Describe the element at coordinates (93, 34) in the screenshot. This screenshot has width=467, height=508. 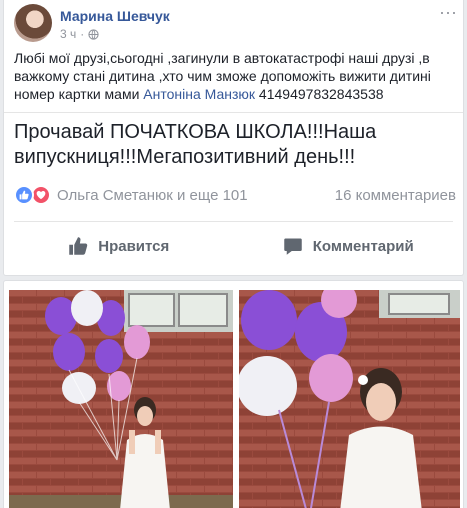
I see `globe-icon` at that location.